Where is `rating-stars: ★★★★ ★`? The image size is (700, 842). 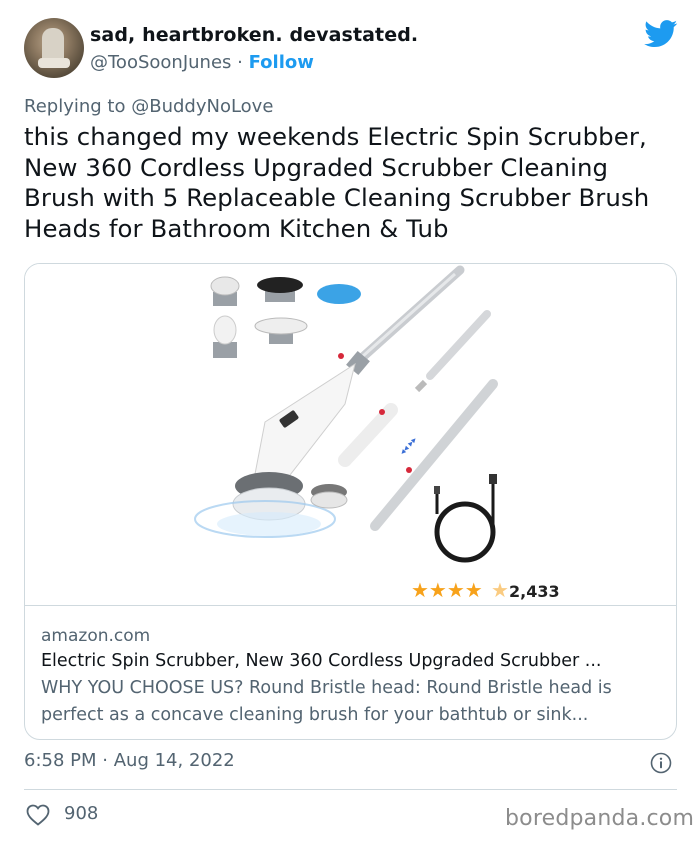 rating-stars: ★★★★ ★ is located at coordinates (460, 590).